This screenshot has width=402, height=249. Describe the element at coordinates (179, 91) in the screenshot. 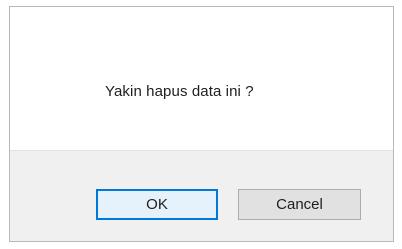

I see `dialog-message: Yakin hapus data ini ?` at that location.